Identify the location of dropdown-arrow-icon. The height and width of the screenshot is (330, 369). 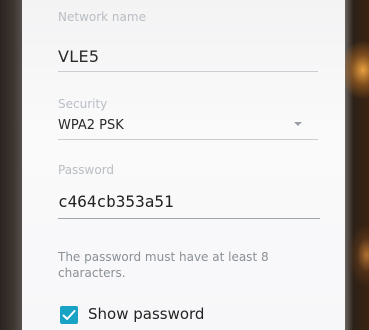
(298, 124).